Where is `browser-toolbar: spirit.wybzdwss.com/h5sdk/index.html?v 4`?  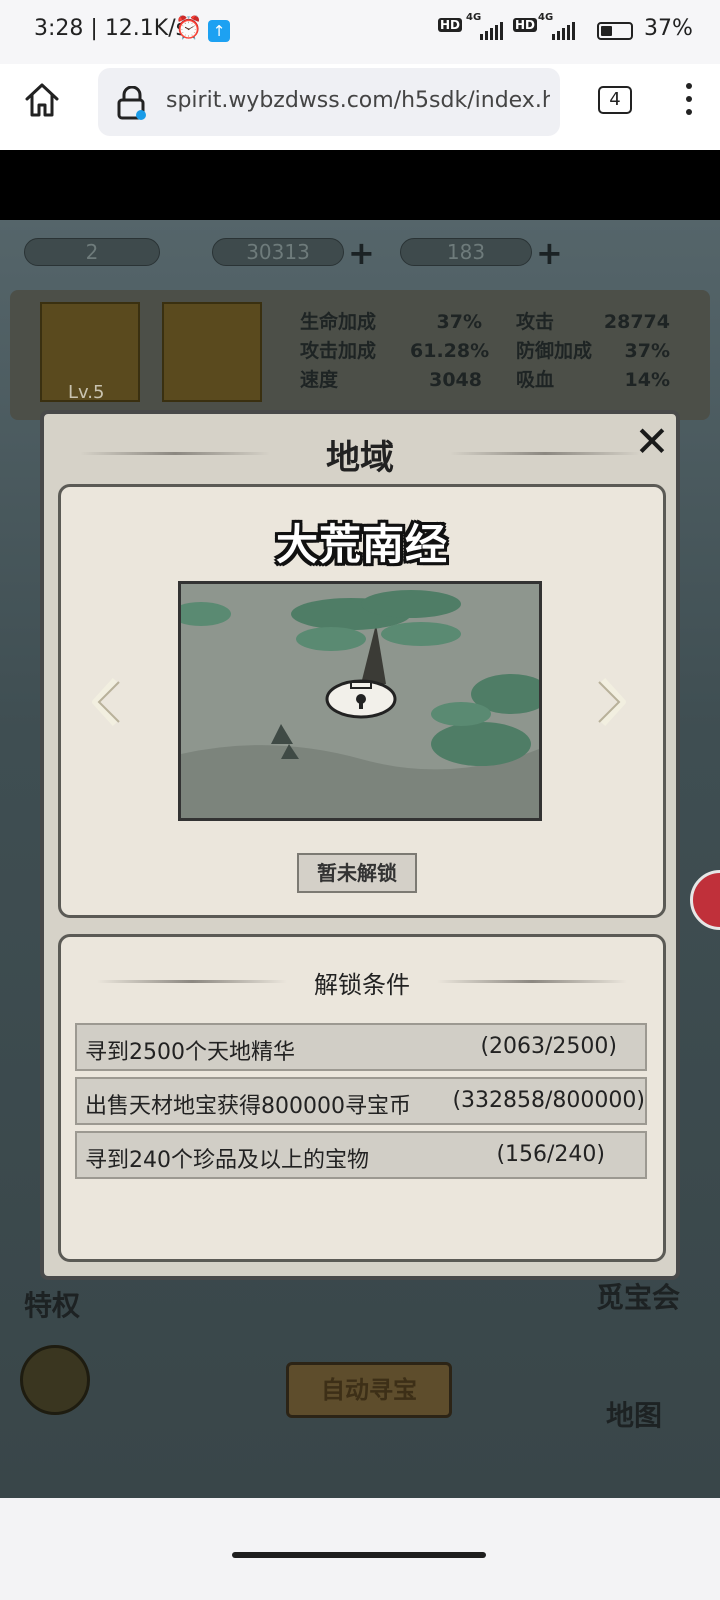
browser-toolbar: spirit.wybzdwss.com/h5sdk/index.html?v 4 is located at coordinates (360, 107).